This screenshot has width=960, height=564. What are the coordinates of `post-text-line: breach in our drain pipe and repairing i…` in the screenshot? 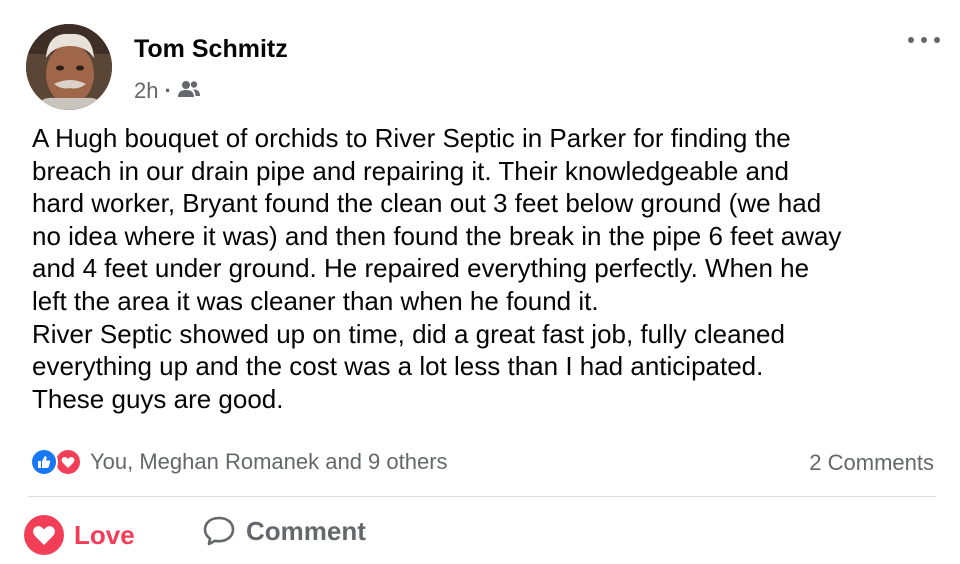 It's located at (410, 170).